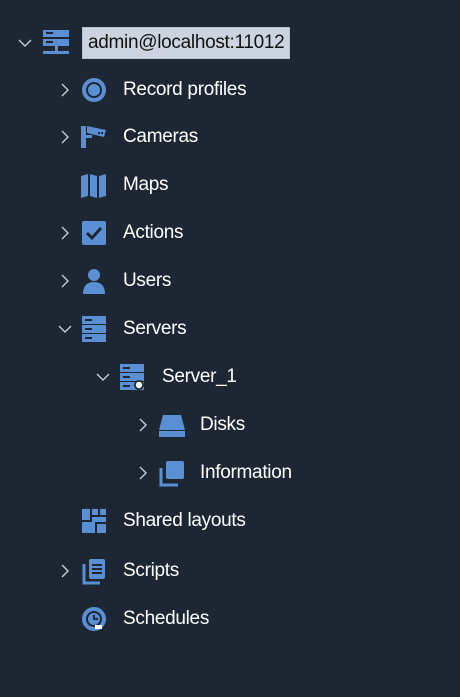 Image resolution: width=460 pixels, height=697 pixels. Describe the element at coordinates (185, 89) in the screenshot. I see `tree-item-label: Record profiles` at that location.